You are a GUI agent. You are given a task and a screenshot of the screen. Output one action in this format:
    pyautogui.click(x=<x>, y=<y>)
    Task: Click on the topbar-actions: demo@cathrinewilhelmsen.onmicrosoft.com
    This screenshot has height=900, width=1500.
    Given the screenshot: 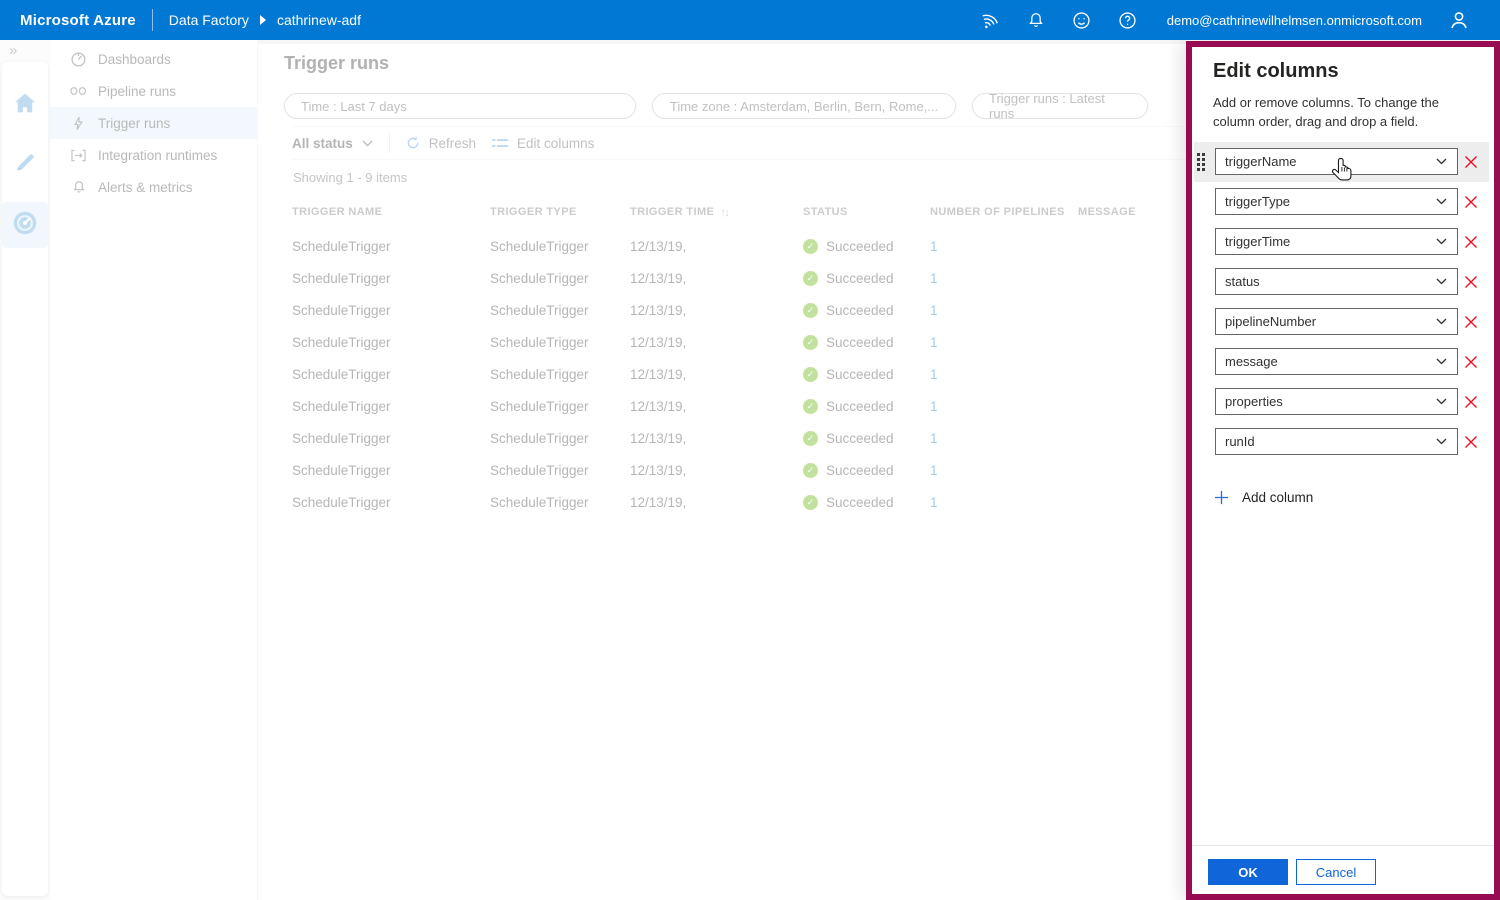 What is the action you would take?
    pyautogui.click(x=1233, y=20)
    